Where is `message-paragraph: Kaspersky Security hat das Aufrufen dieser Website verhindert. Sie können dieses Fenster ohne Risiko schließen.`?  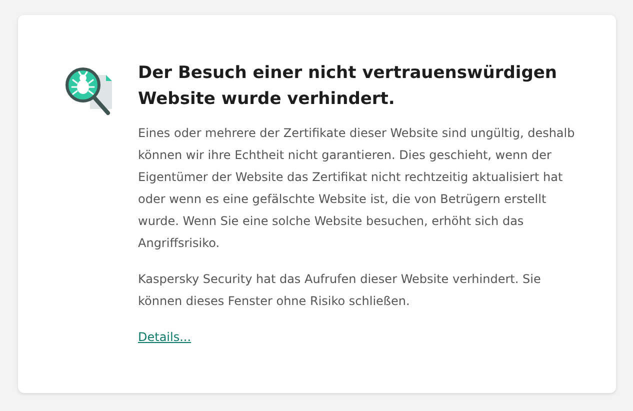 message-paragraph: Kaspersky Security hat das Aufrufen dieser Website verhindert. Sie können dieses Fenster ohne Risiko schließen. is located at coordinates (340, 290).